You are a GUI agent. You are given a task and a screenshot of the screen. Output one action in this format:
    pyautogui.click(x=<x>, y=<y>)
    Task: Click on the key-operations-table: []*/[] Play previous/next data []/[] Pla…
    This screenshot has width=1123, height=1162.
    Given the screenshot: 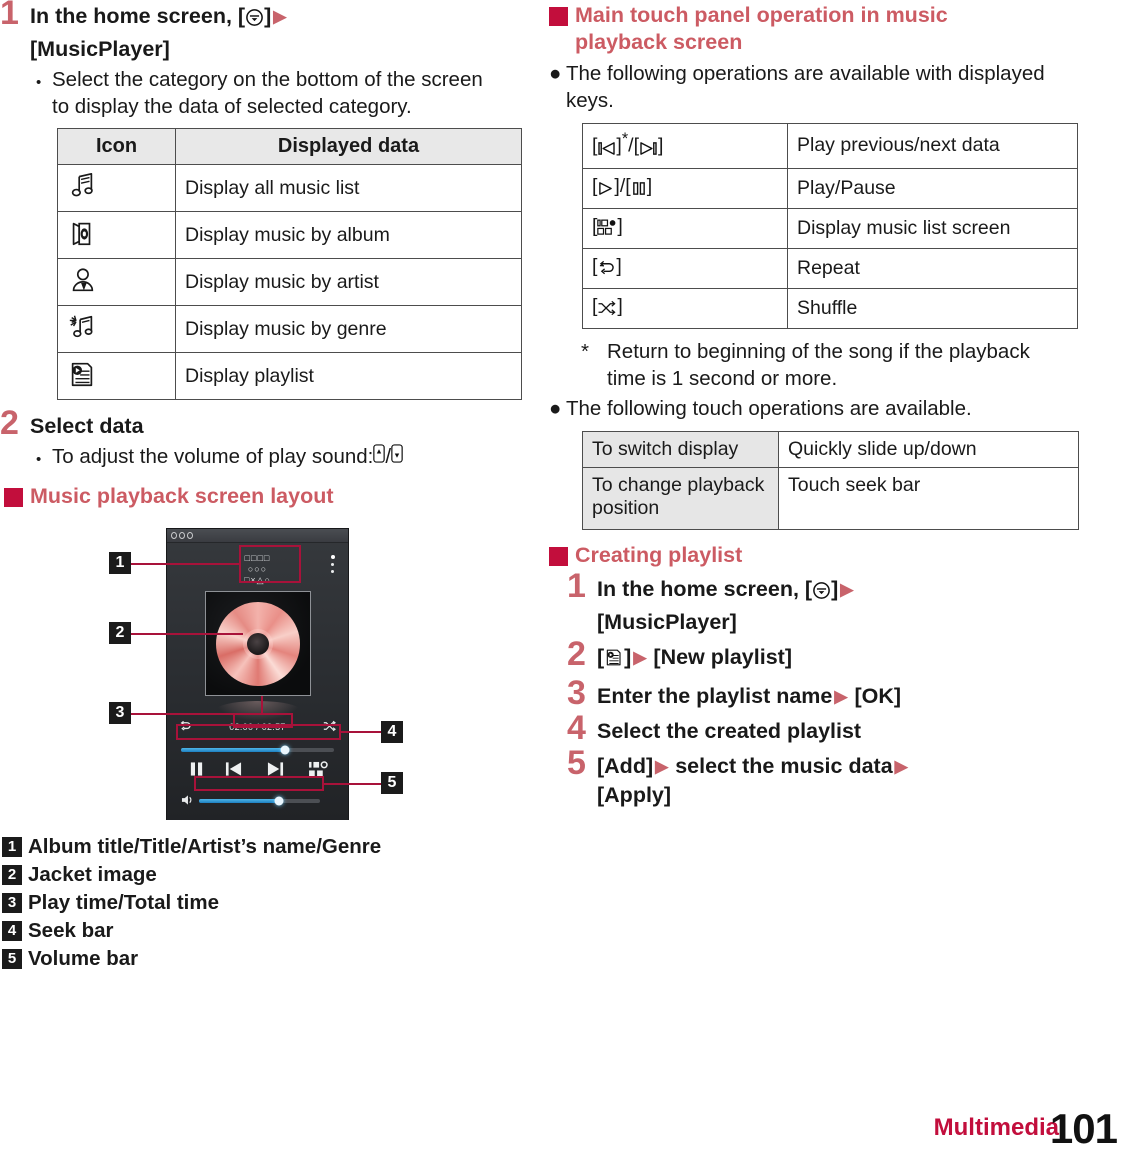 What is the action you would take?
    pyautogui.click(x=830, y=226)
    